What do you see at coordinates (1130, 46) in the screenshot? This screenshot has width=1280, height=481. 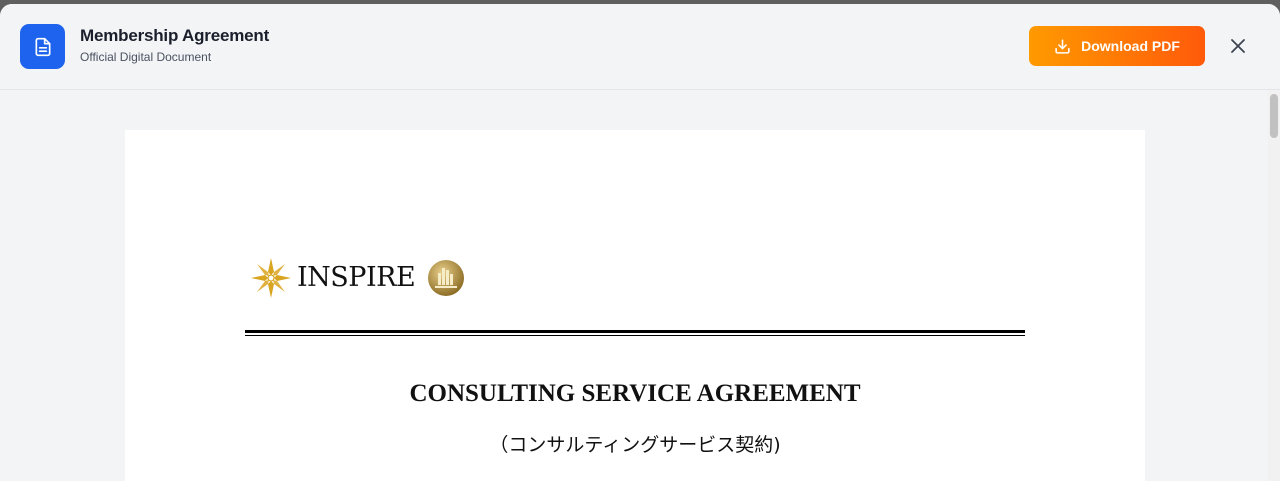 I see `download-button-label: Download PDF` at bounding box center [1130, 46].